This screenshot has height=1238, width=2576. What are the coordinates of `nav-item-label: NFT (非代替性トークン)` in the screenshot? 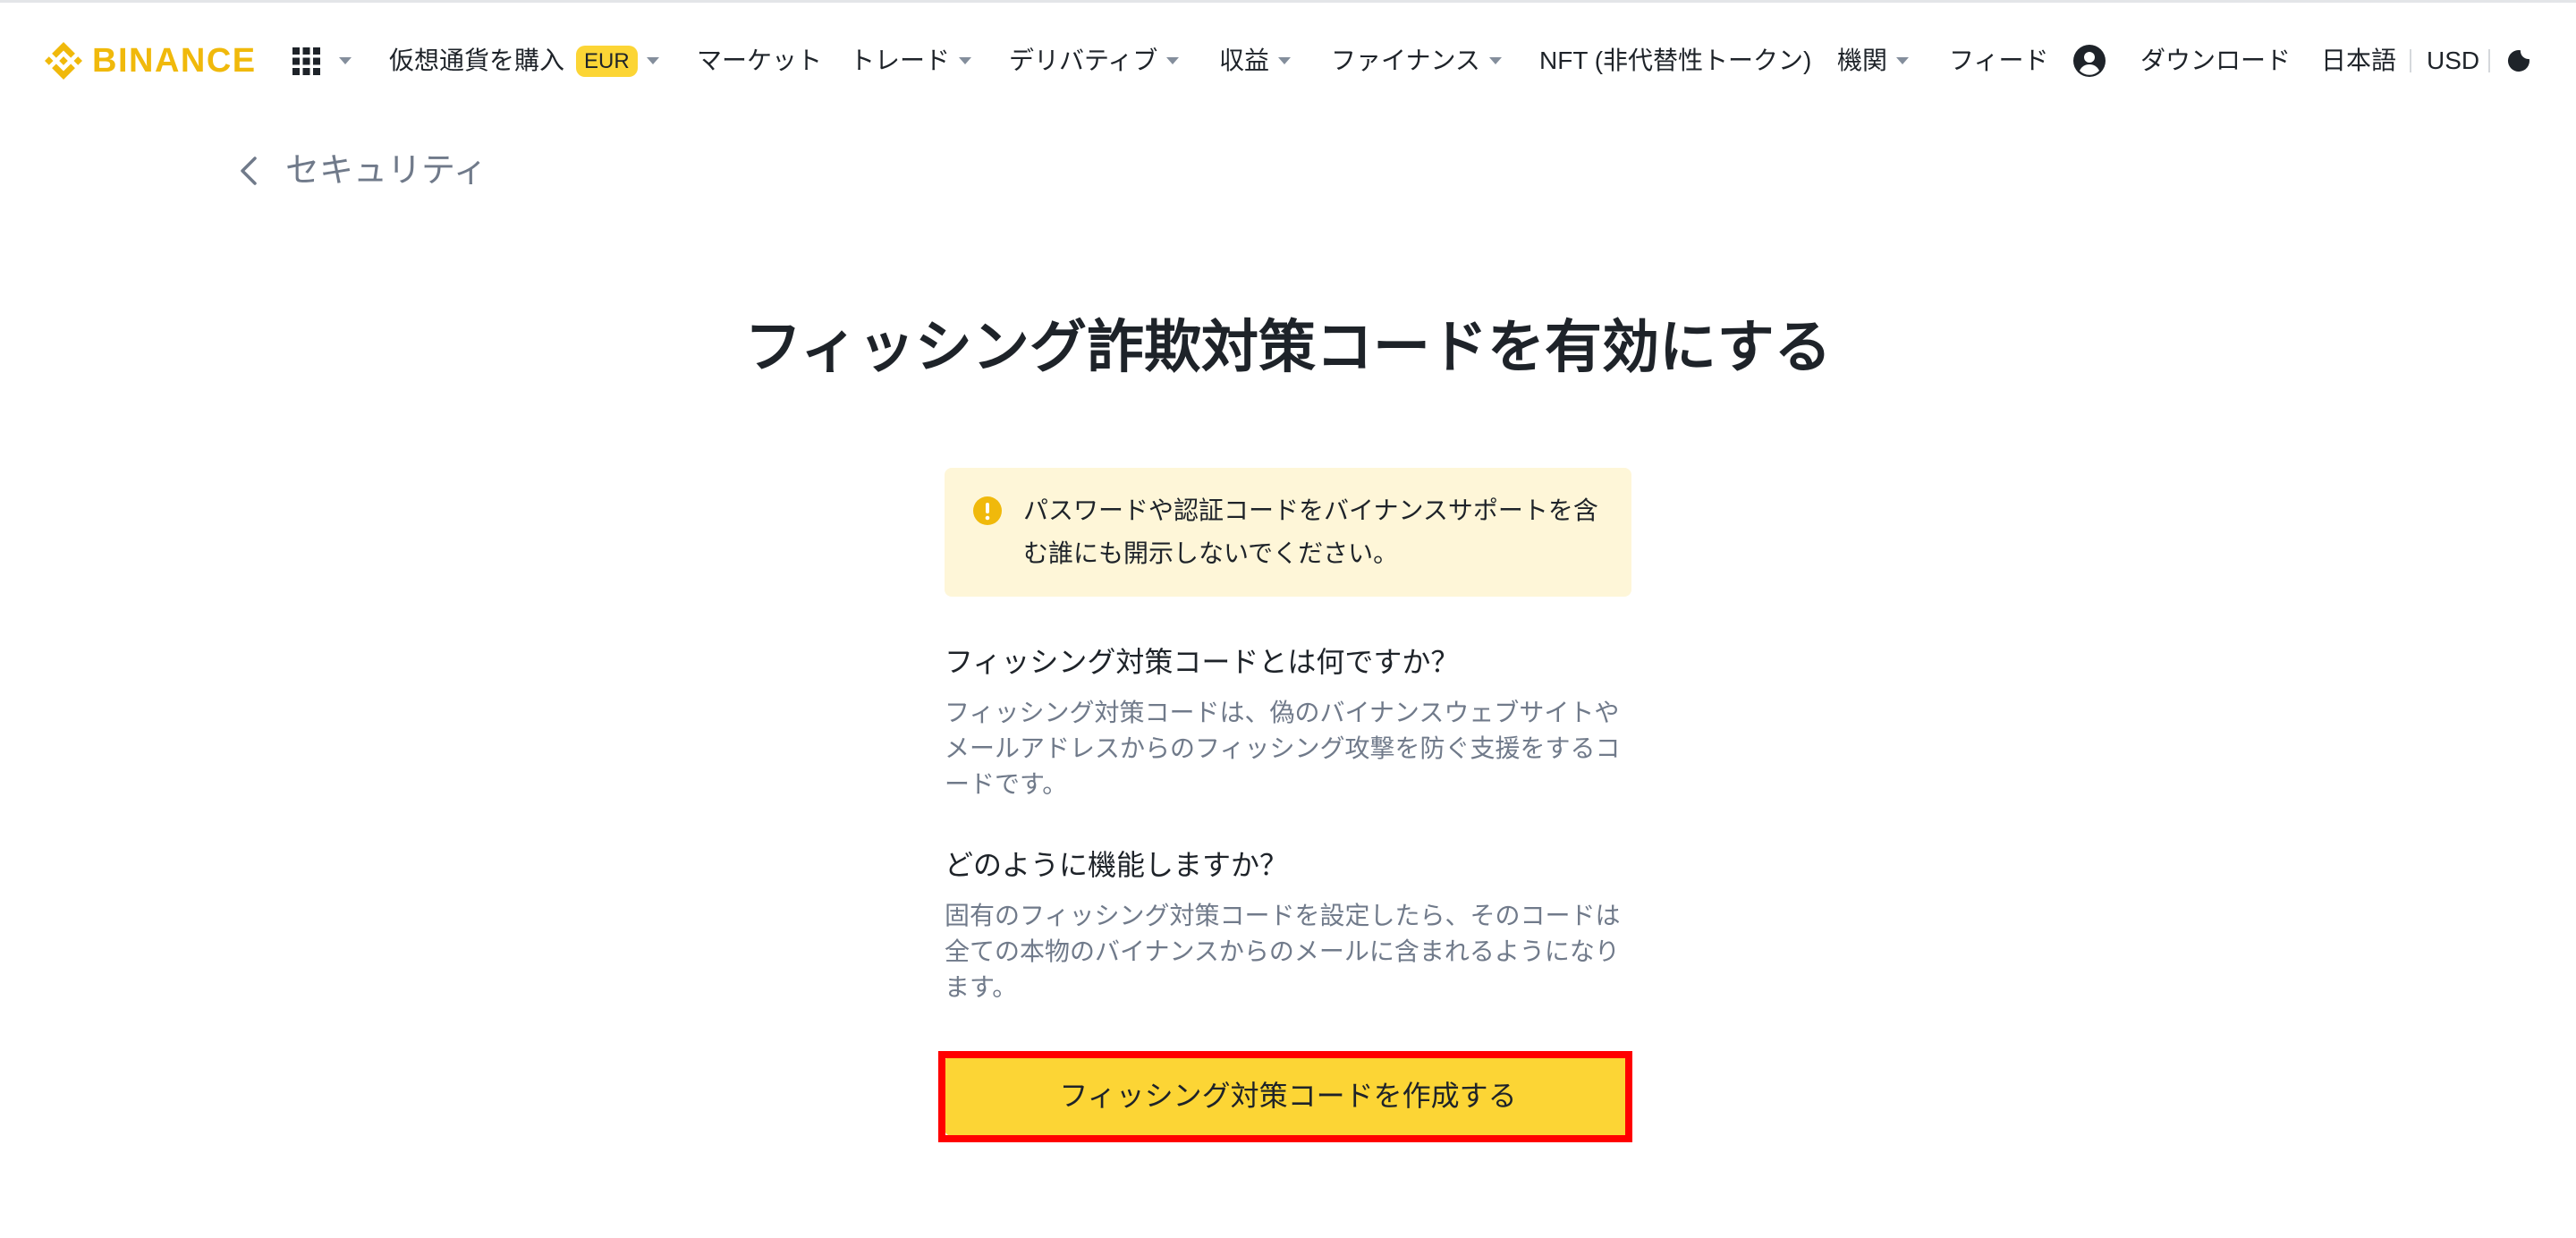 It's located at (1675, 60).